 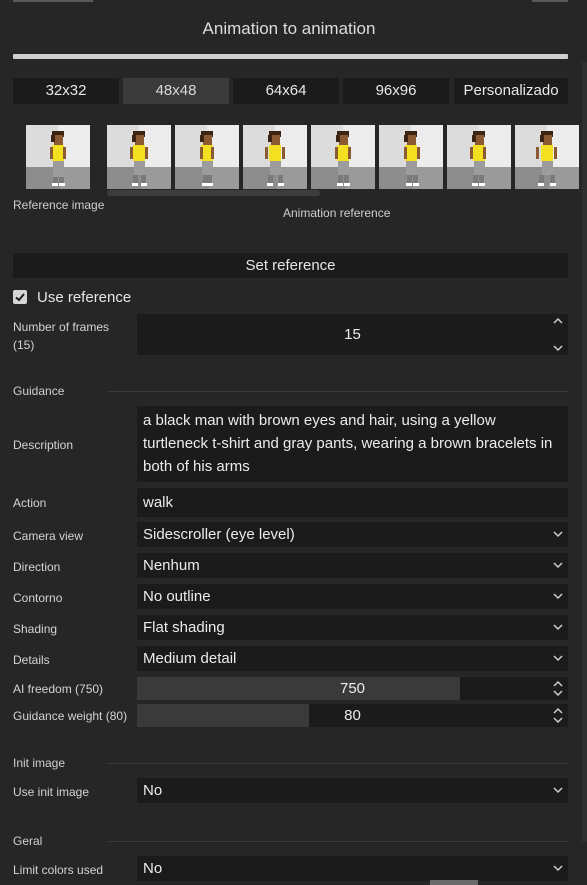 I want to click on use-reference-checkbox, so click(x=20, y=297).